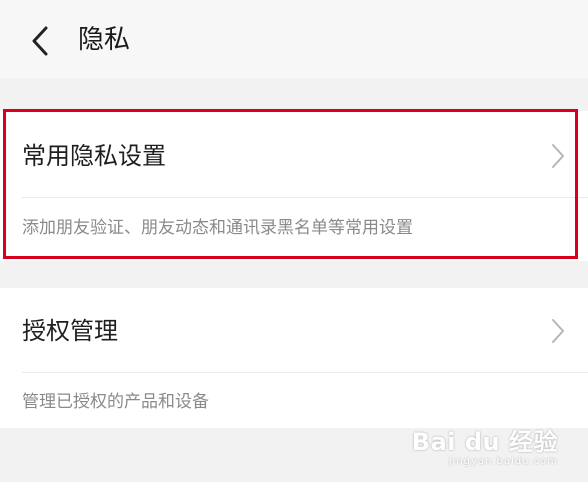  What do you see at coordinates (70, 331) in the screenshot?
I see `authorization-management-label: 授权管理` at bounding box center [70, 331].